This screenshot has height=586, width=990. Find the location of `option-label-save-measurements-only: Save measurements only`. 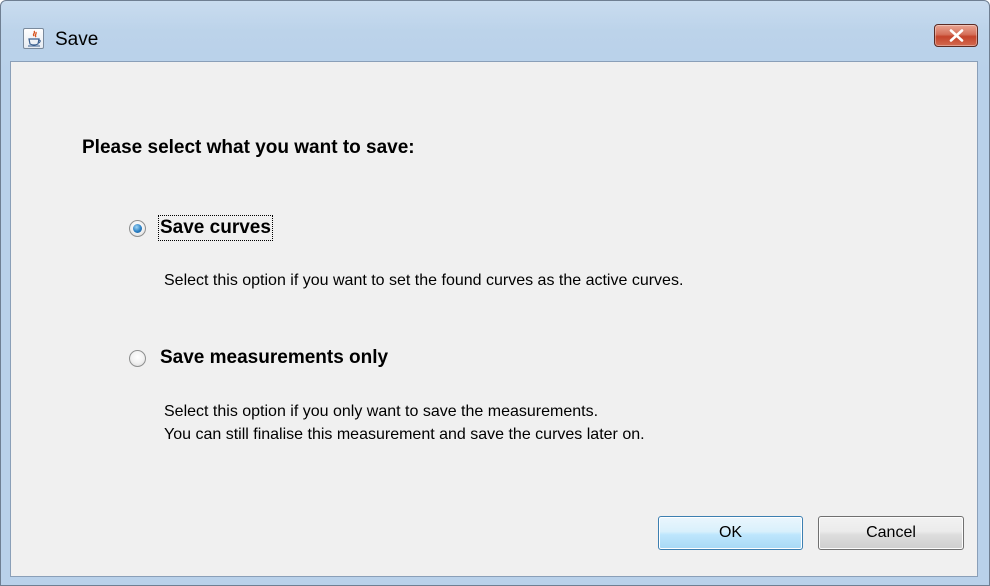

option-label-save-measurements-only: Save measurements only is located at coordinates (274, 358).